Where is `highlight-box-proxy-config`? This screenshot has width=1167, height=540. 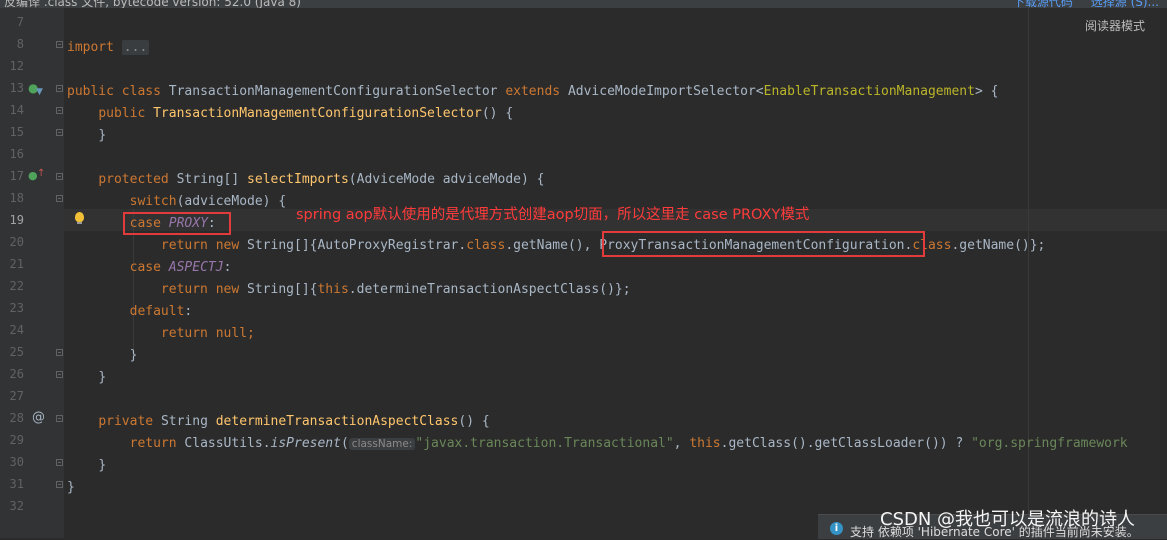
highlight-box-proxy-config is located at coordinates (763, 244).